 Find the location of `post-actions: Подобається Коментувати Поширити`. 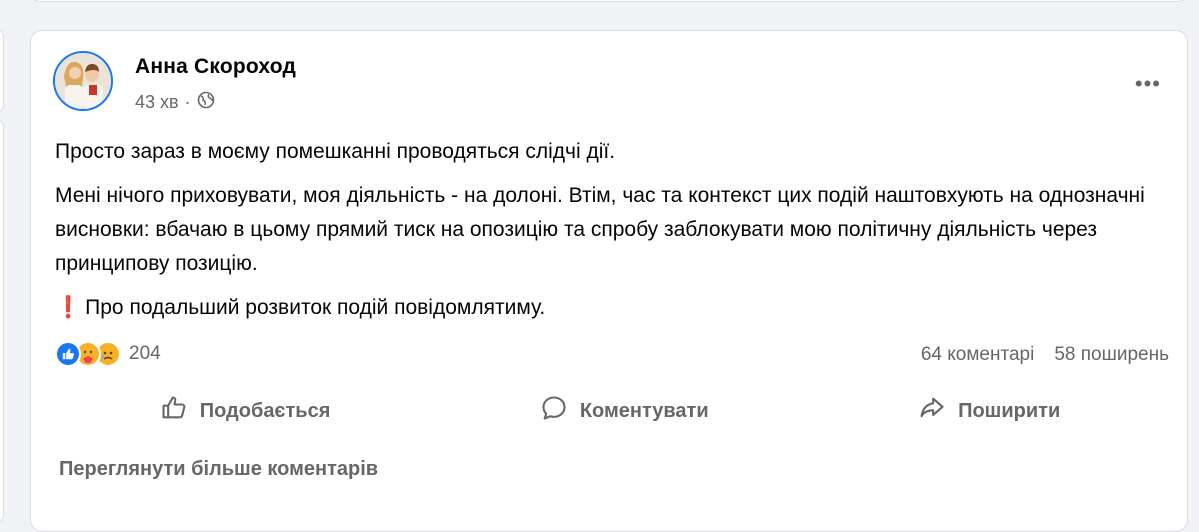

post-actions: Подобається Коментувати Поширити is located at coordinates (610, 411).